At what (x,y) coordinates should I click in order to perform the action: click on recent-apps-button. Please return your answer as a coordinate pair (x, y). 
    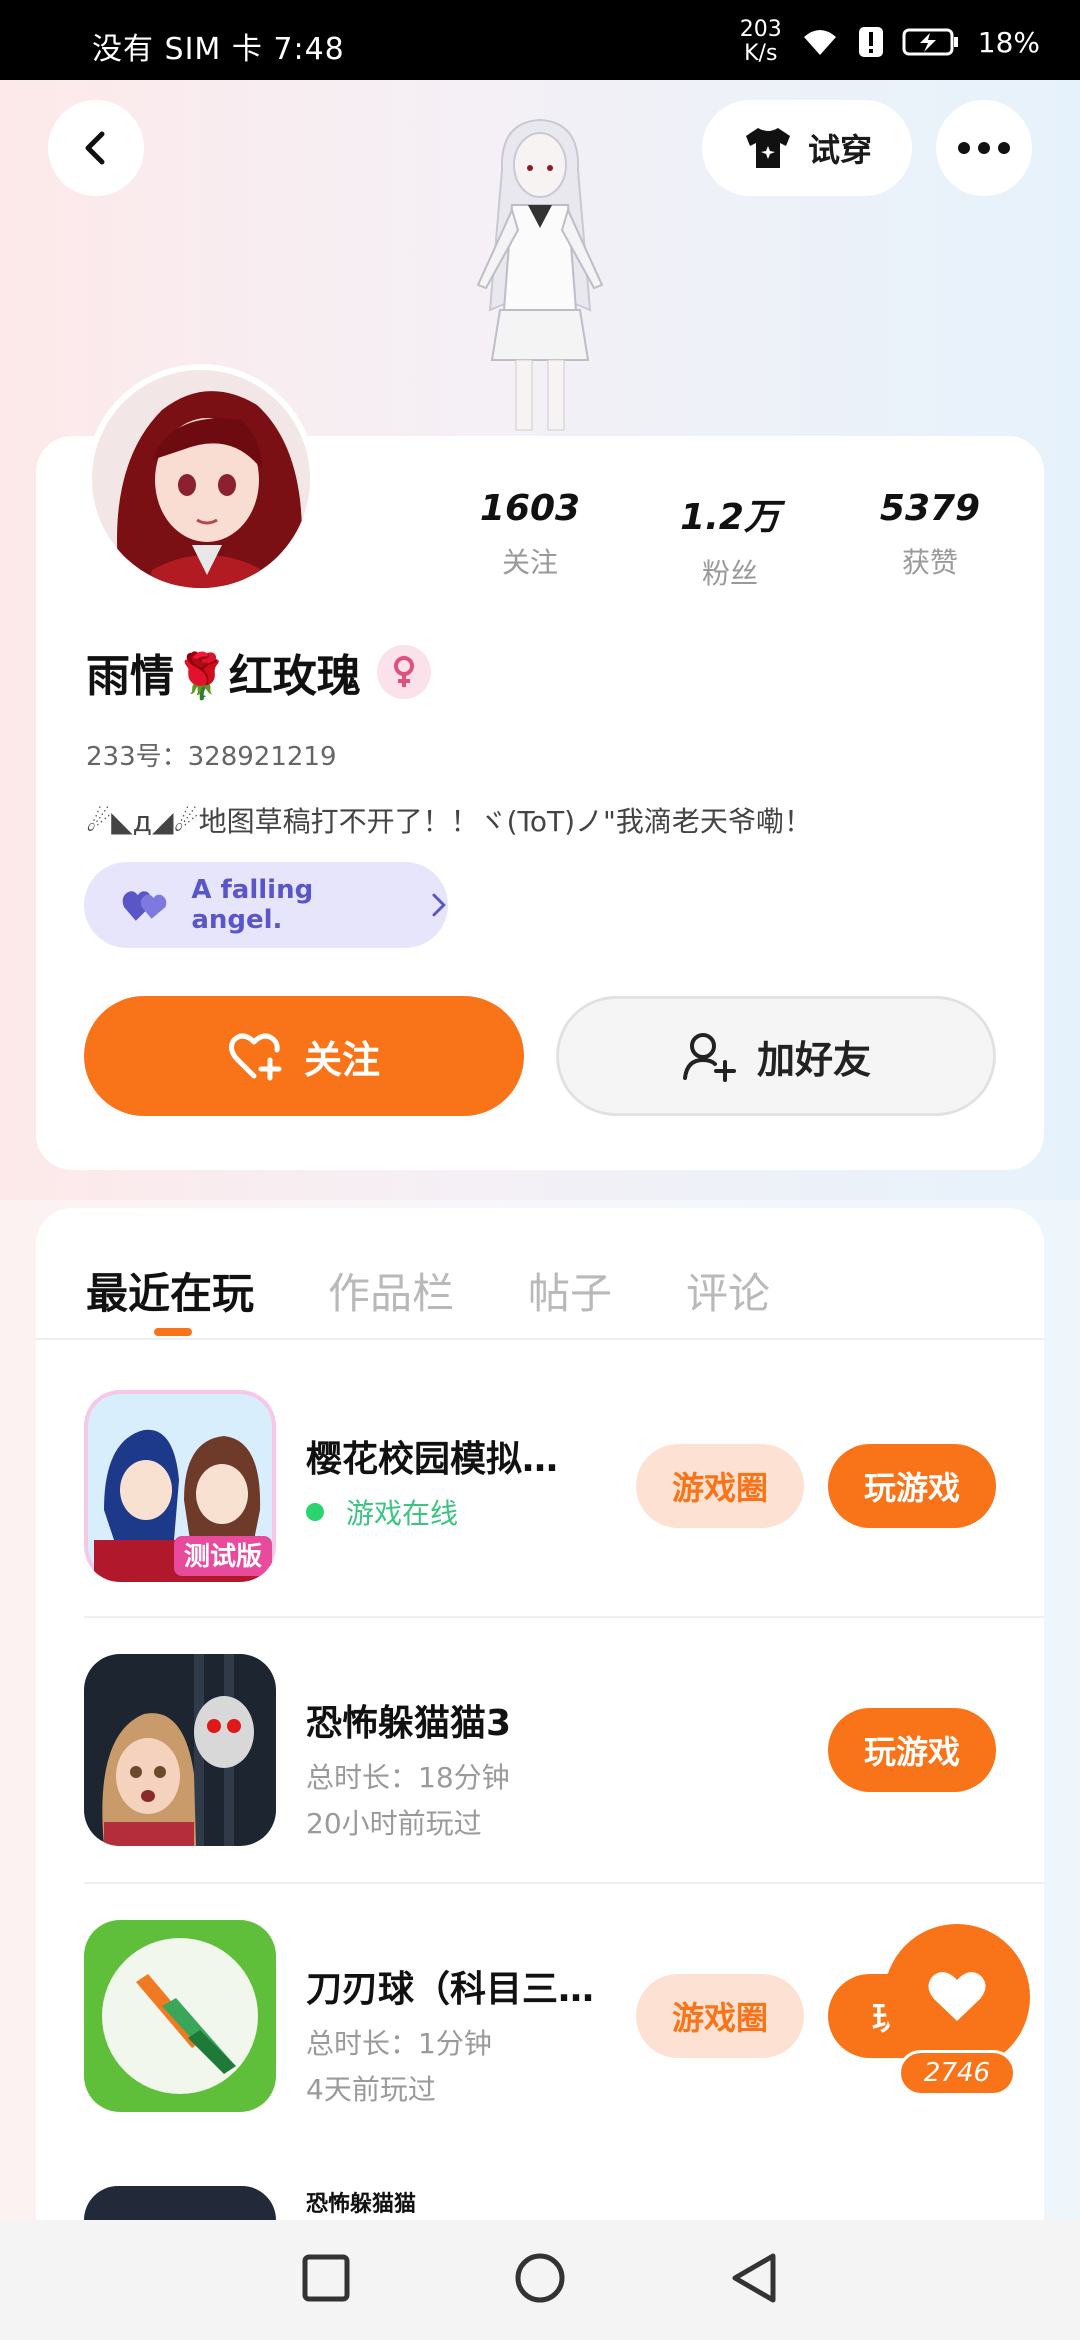
    Looking at the image, I should click on (326, 2280).